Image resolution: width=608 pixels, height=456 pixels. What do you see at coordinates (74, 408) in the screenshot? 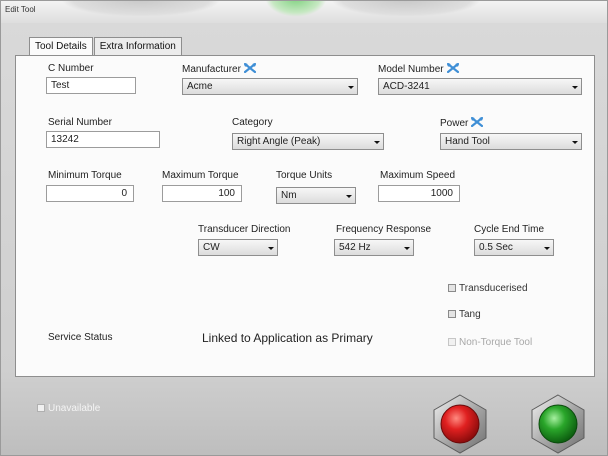
I see `unavailable-label: Unavailable` at bounding box center [74, 408].